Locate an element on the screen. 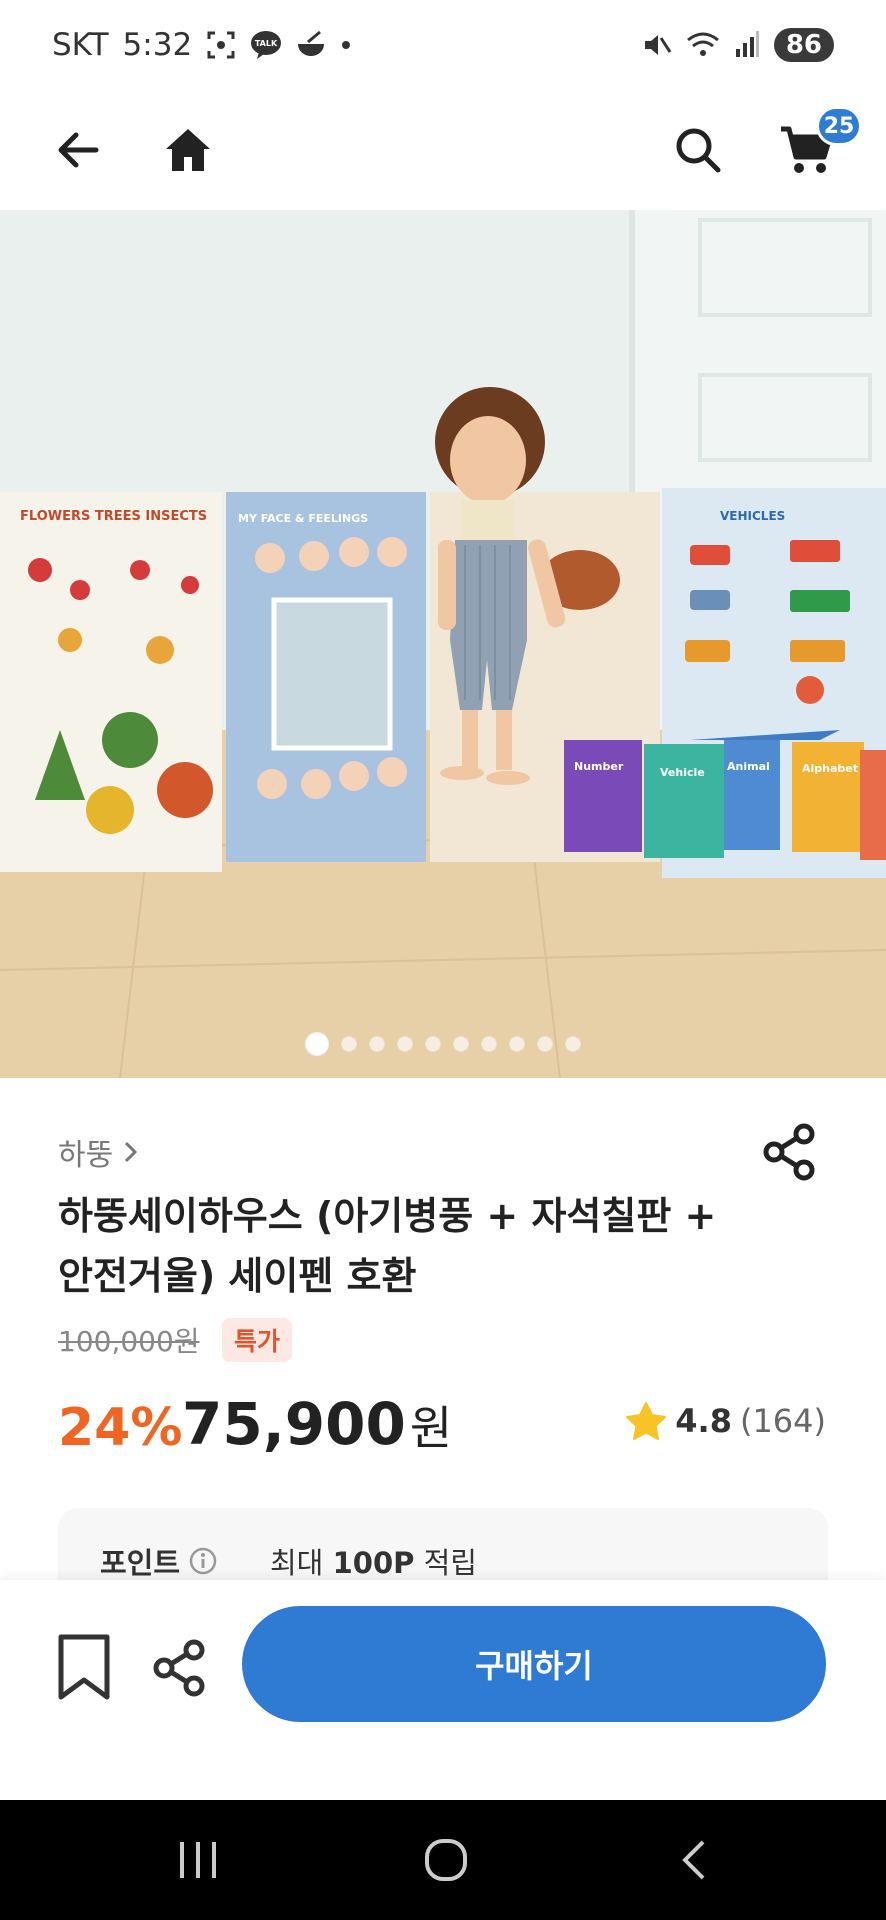 The image size is (886, 1920). signal-icon is located at coordinates (747, 45).